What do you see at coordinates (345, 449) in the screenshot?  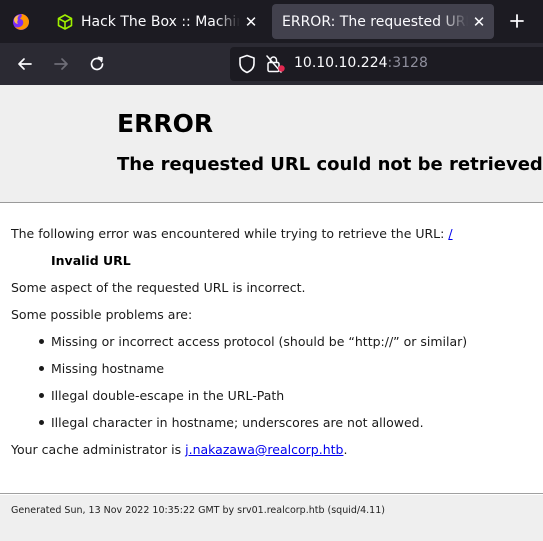 I see `admin-suffix: .` at bounding box center [345, 449].